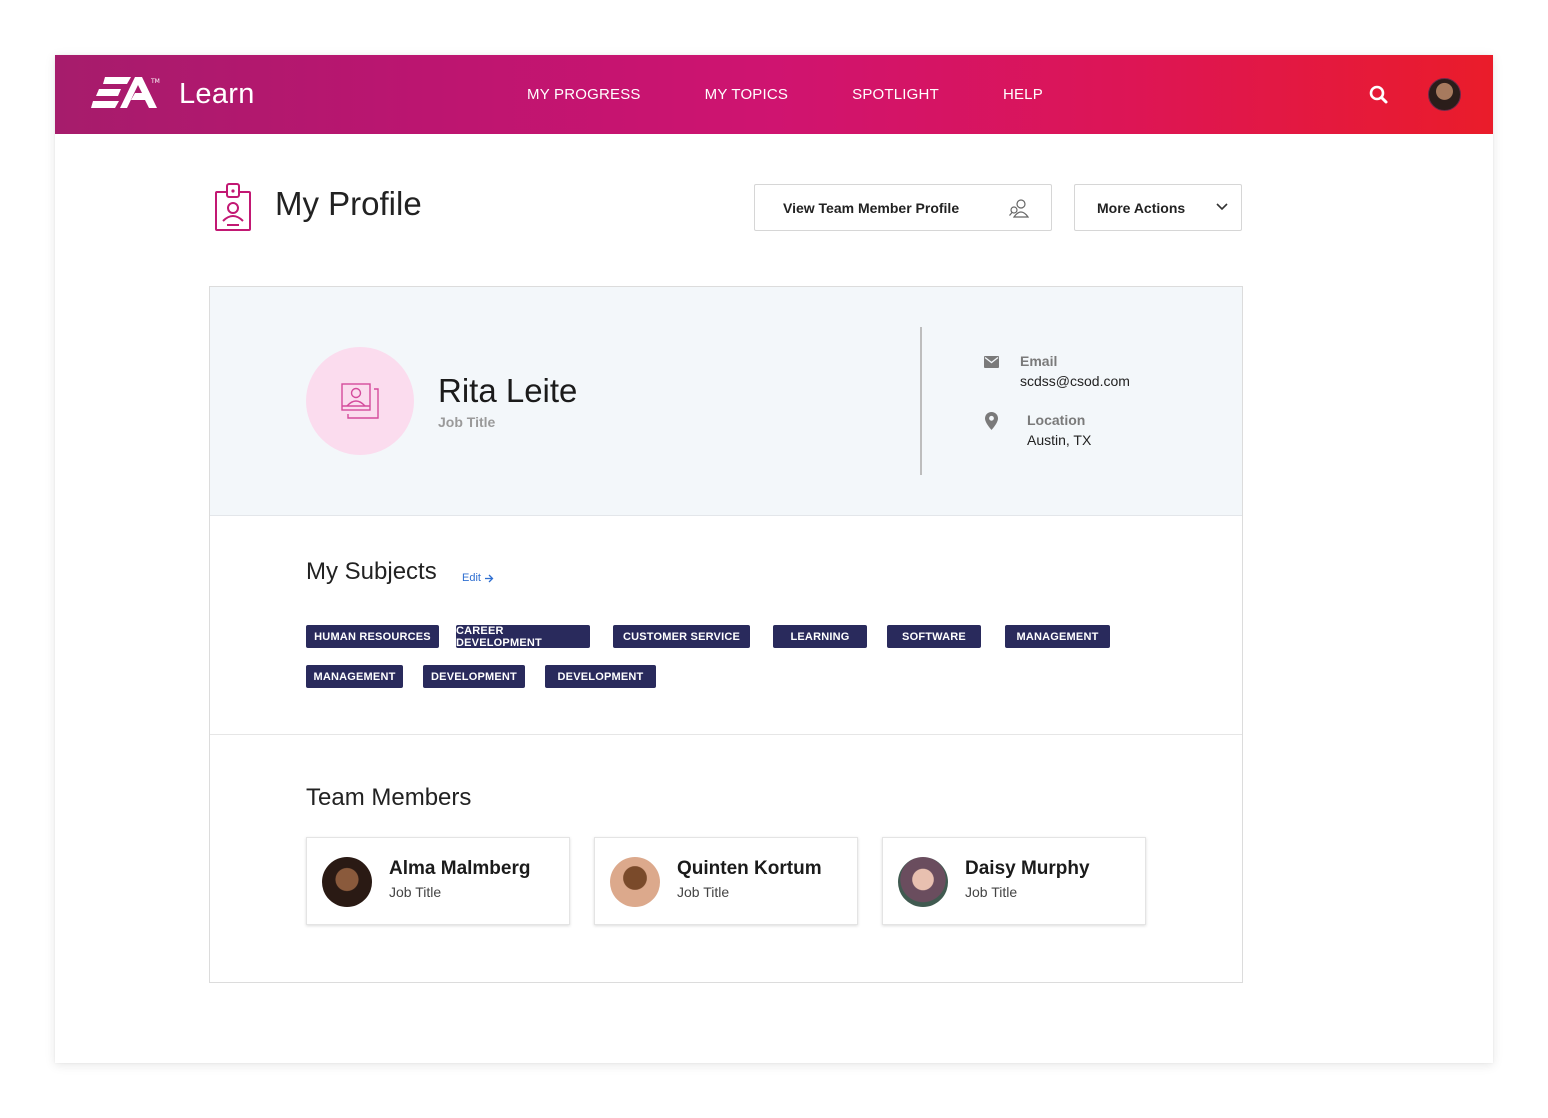 Image resolution: width=1548 pixels, height=1118 pixels. What do you see at coordinates (460, 868) in the screenshot?
I see `member-name: Alma Malmberg` at bounding box center [460, 868].